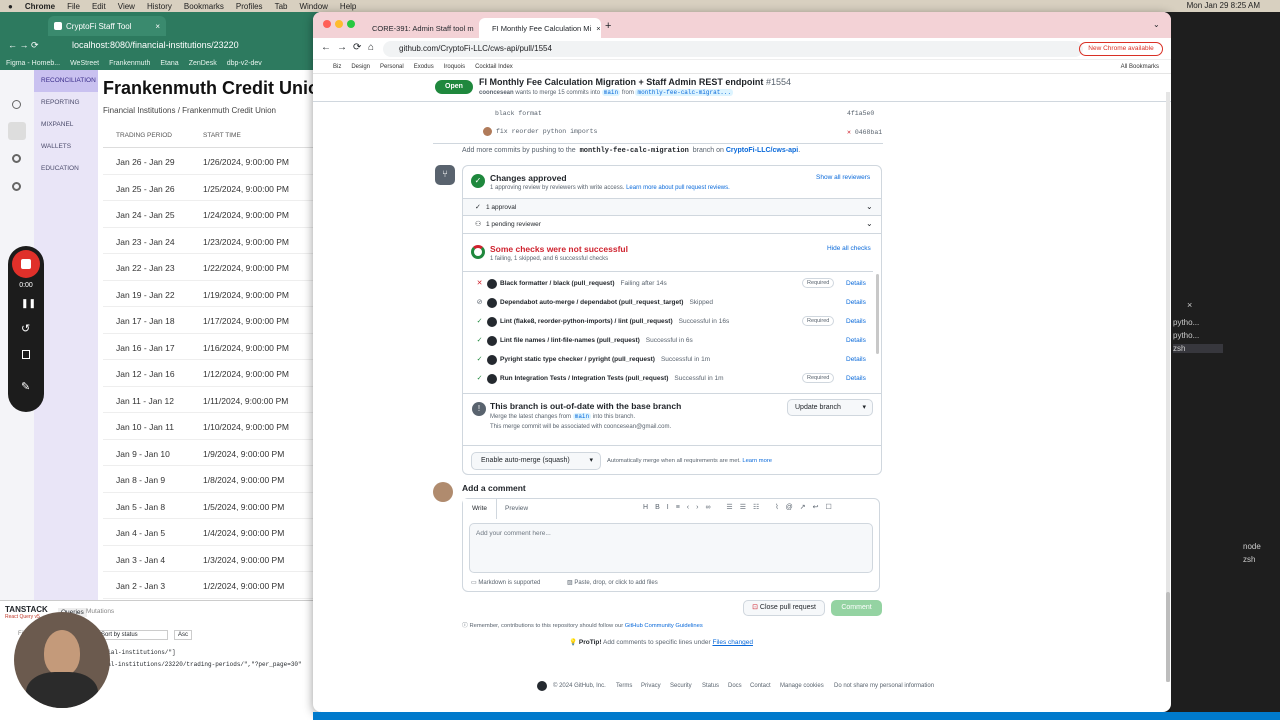  What do you see at coordinates (211, 559) in the screenshot?
I see `table-row: Jan 3 - Jan 4 1/3/2024, 9:00:00 PM` at bounding box center [211, 559].